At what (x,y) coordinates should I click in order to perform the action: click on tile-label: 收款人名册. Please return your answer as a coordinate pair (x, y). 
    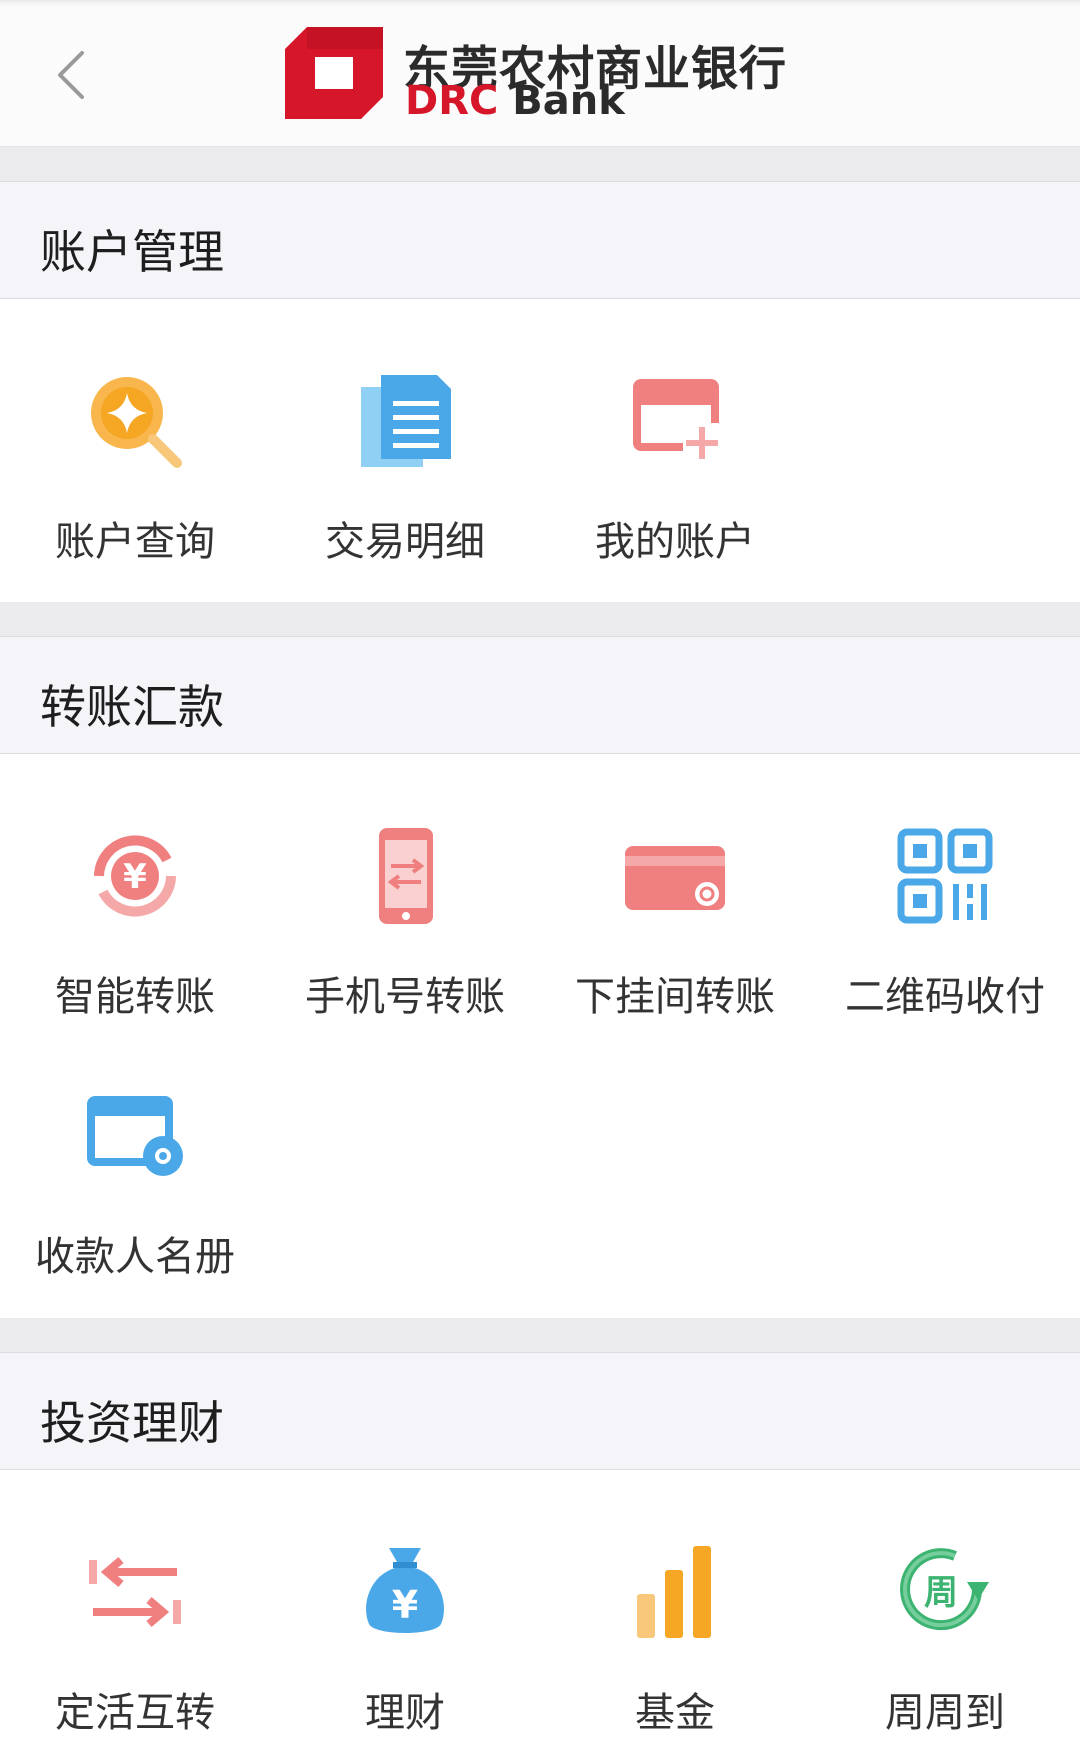
    Looking at the image, I should click on (135, 1257).